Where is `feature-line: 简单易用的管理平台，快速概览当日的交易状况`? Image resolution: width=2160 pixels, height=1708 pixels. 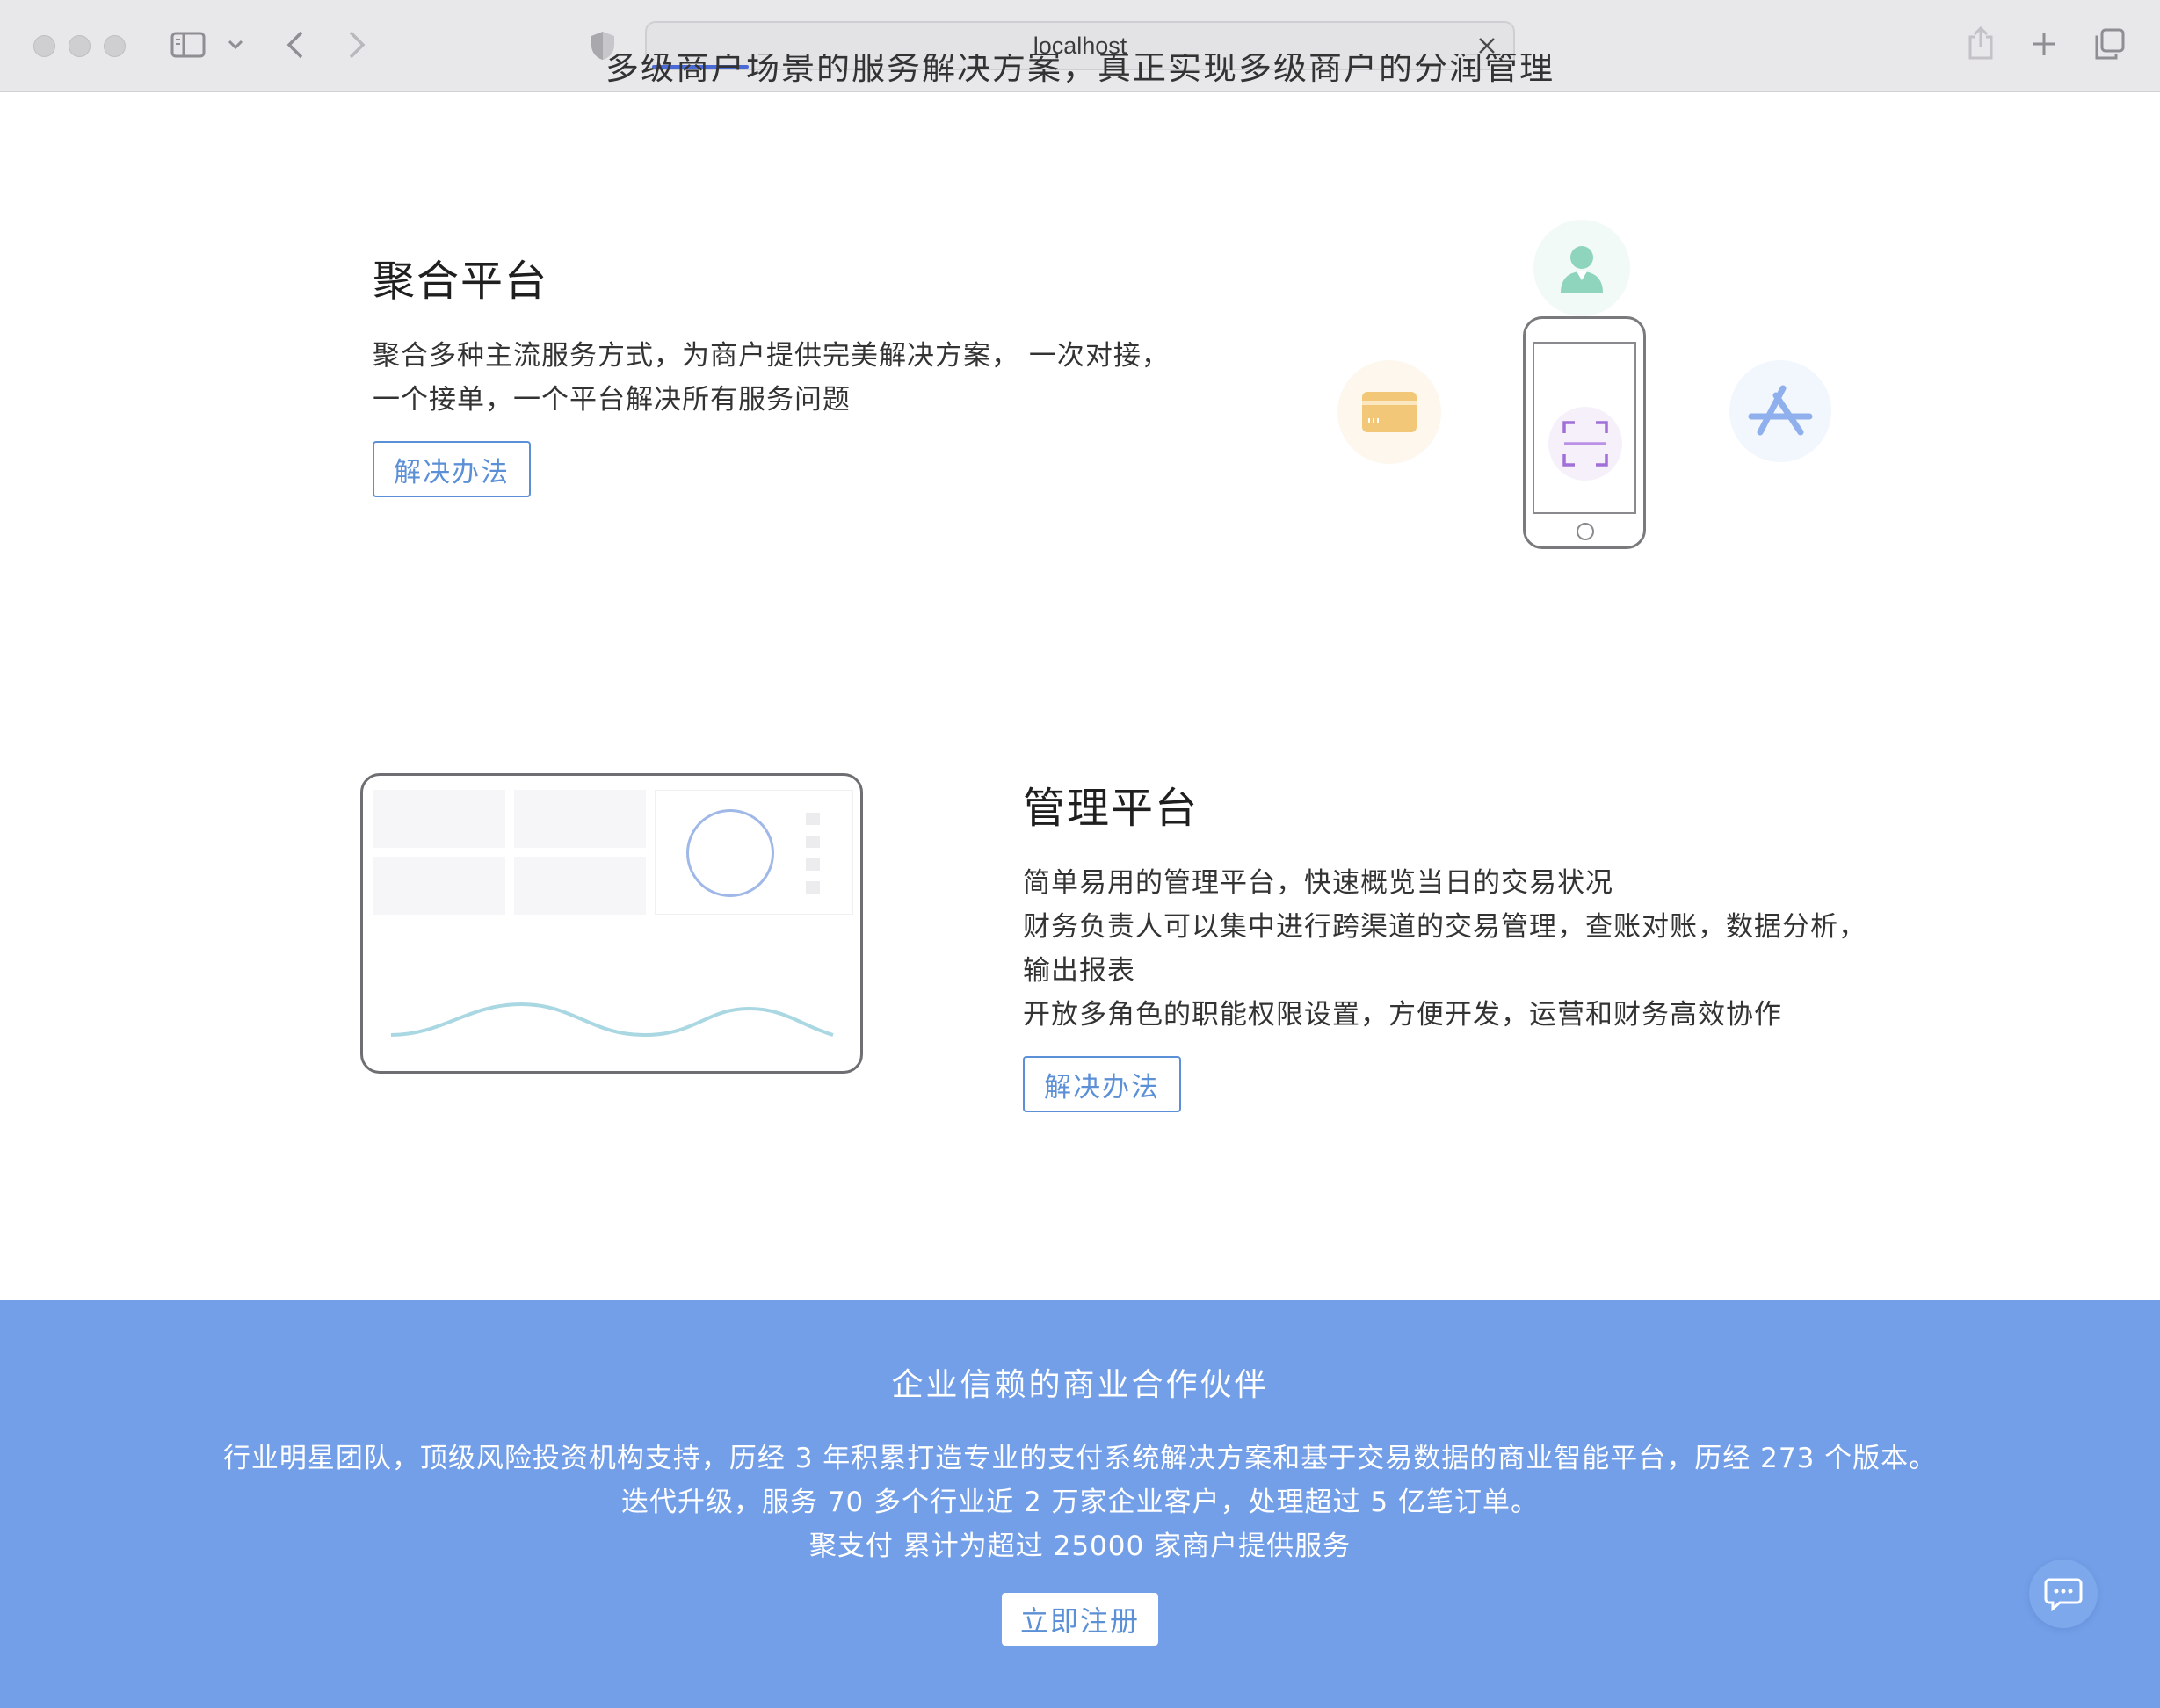 feature-line: 简单易用的管理平台，快速概览当日的交易状况 is located at coordinates (1318, 883).